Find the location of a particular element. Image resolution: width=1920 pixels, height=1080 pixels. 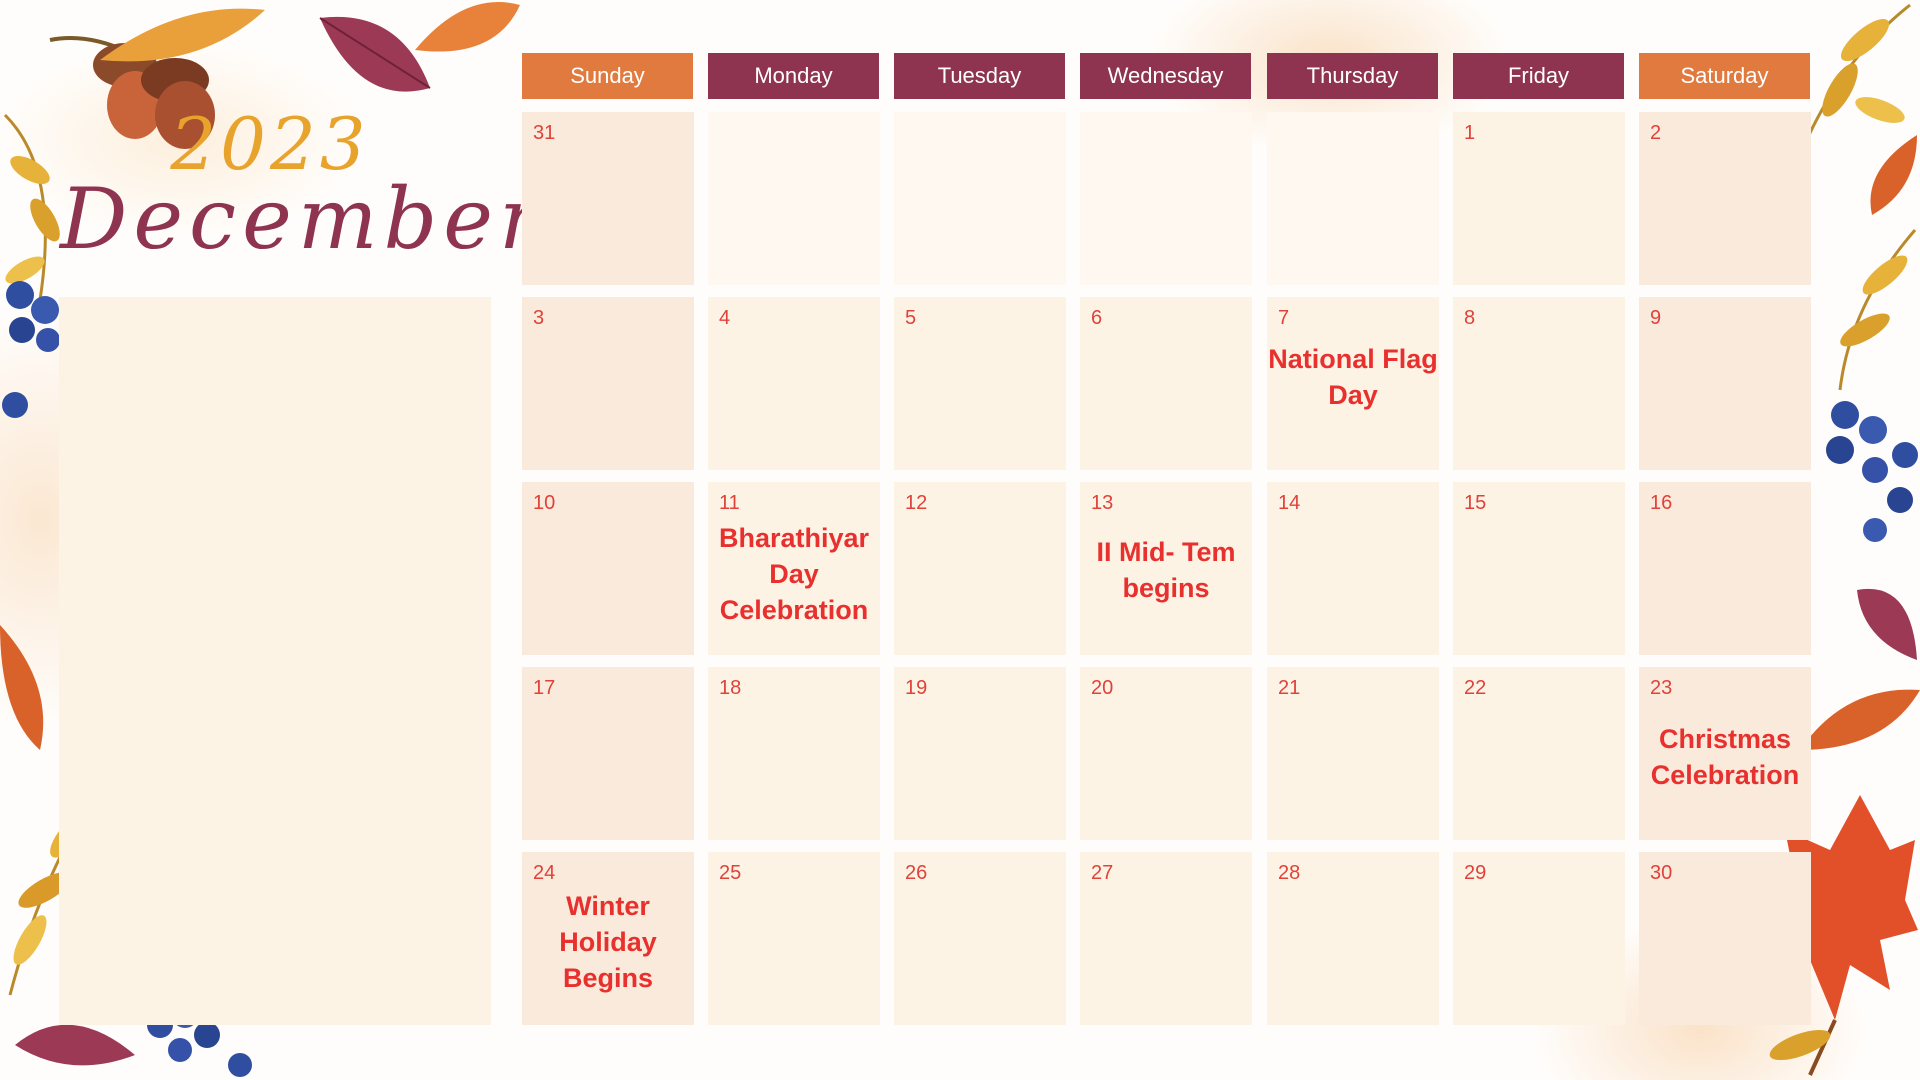

day-cell-29: 29 is located at coordinates (1539, 938).